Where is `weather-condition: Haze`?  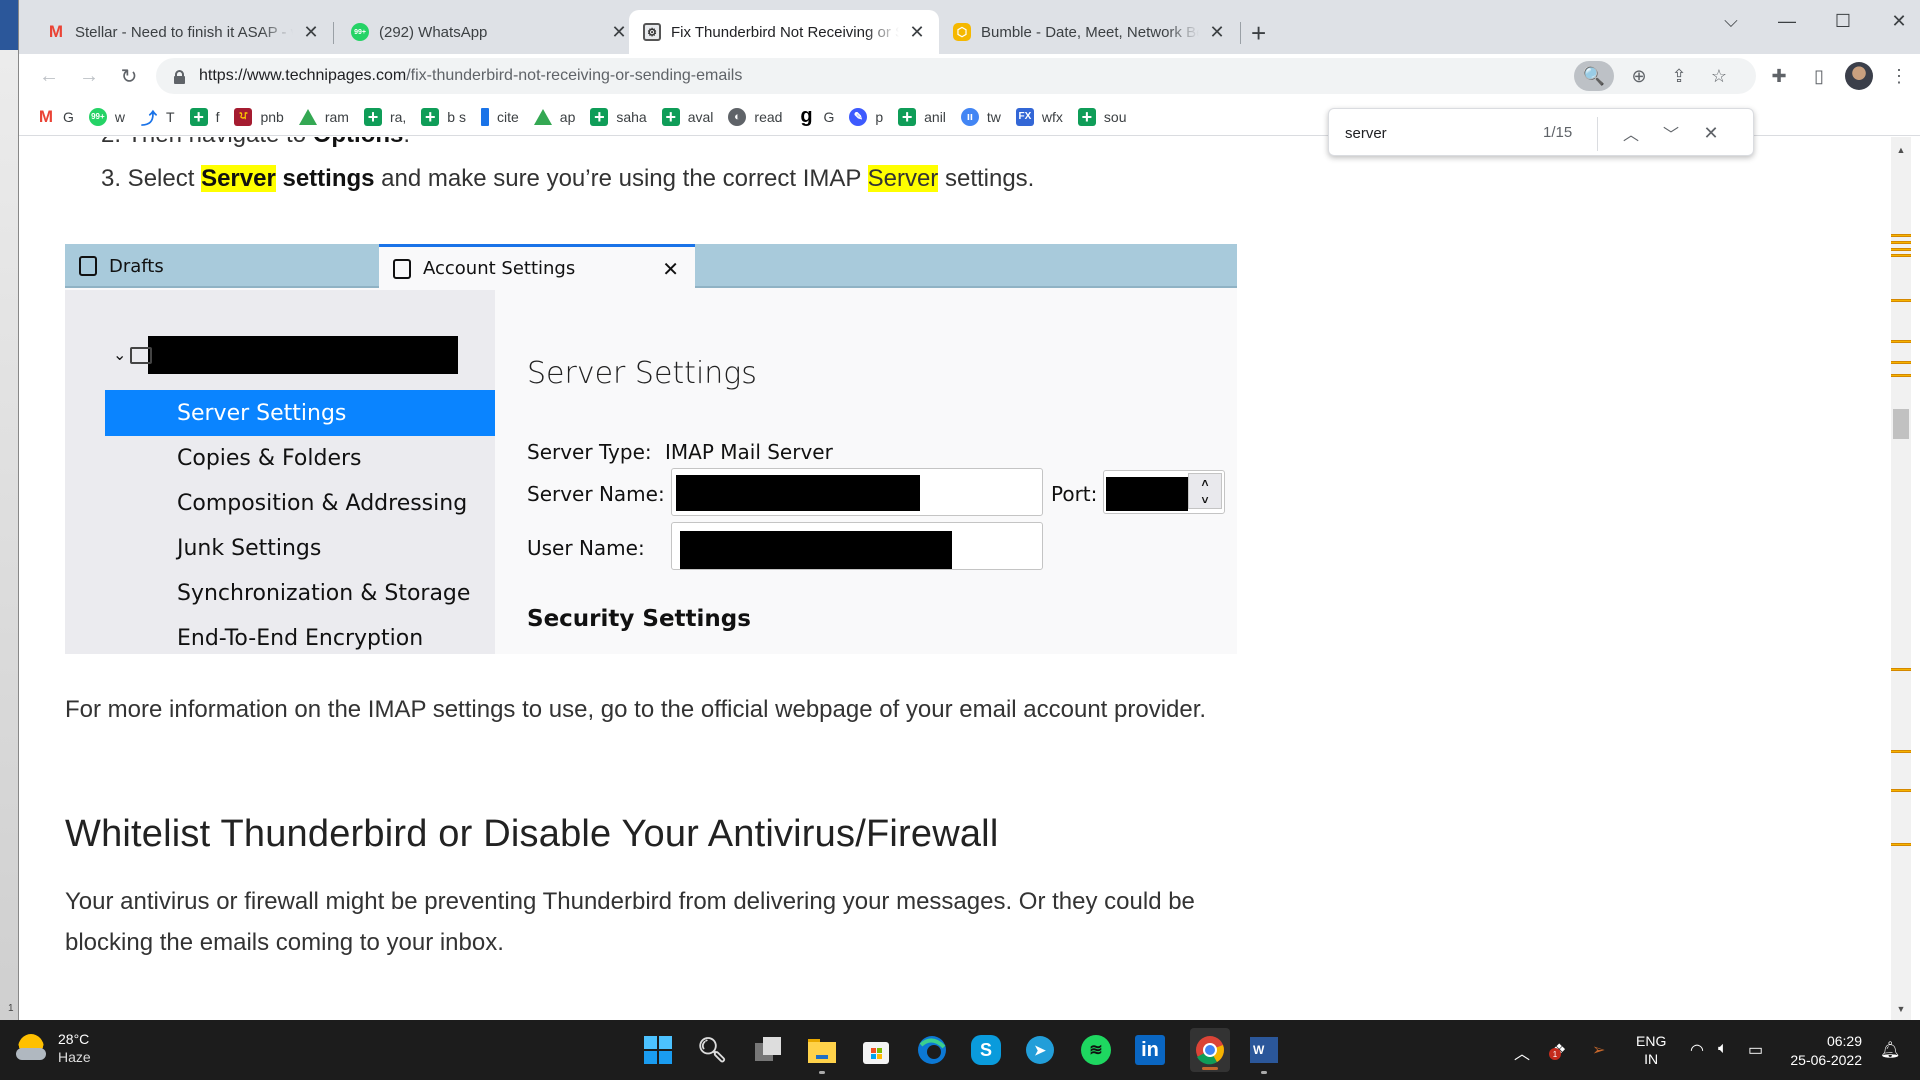 weather-condition: Haze is located at coordinates (74, 1057).